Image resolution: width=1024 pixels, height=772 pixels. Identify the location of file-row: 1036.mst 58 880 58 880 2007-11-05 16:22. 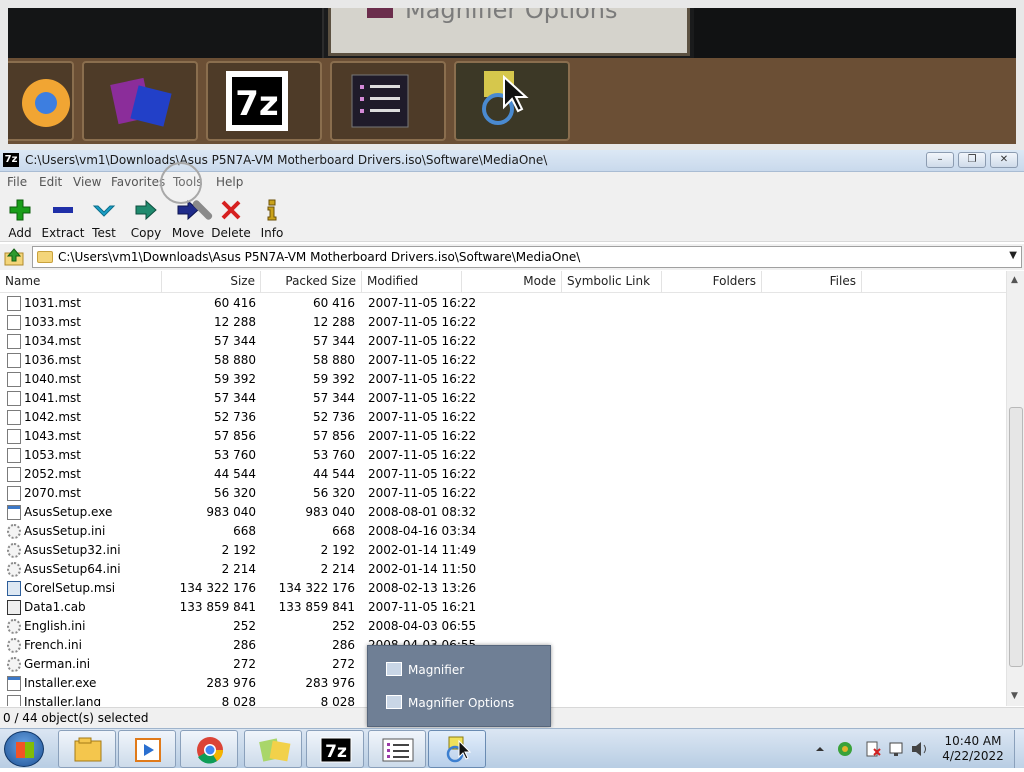
(503, 360).